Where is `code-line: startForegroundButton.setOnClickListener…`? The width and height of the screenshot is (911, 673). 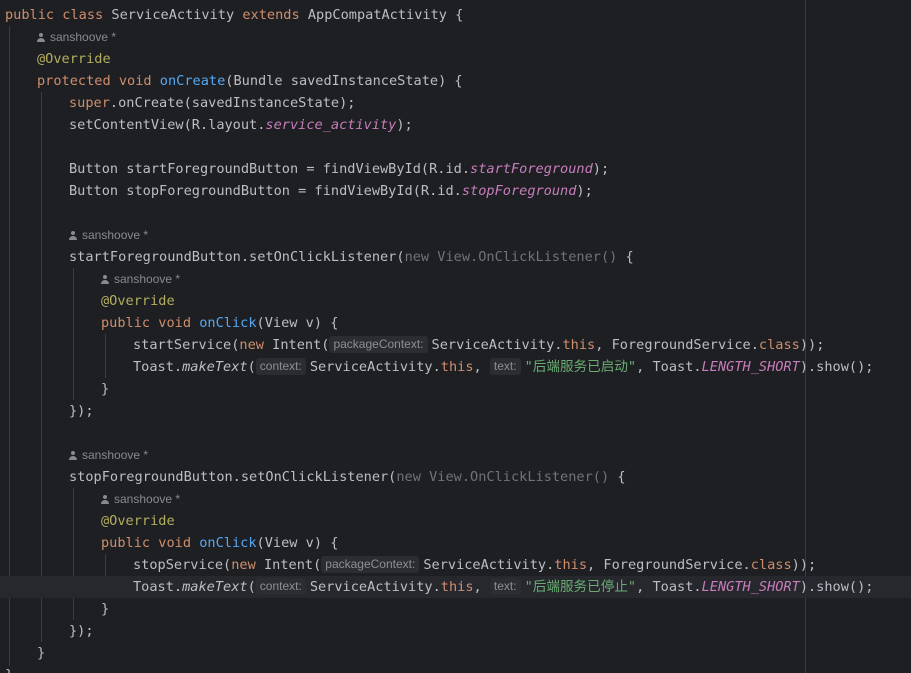
code-line: startForegroundButton.setOnClickListener… is located at coordinates (455, 257).